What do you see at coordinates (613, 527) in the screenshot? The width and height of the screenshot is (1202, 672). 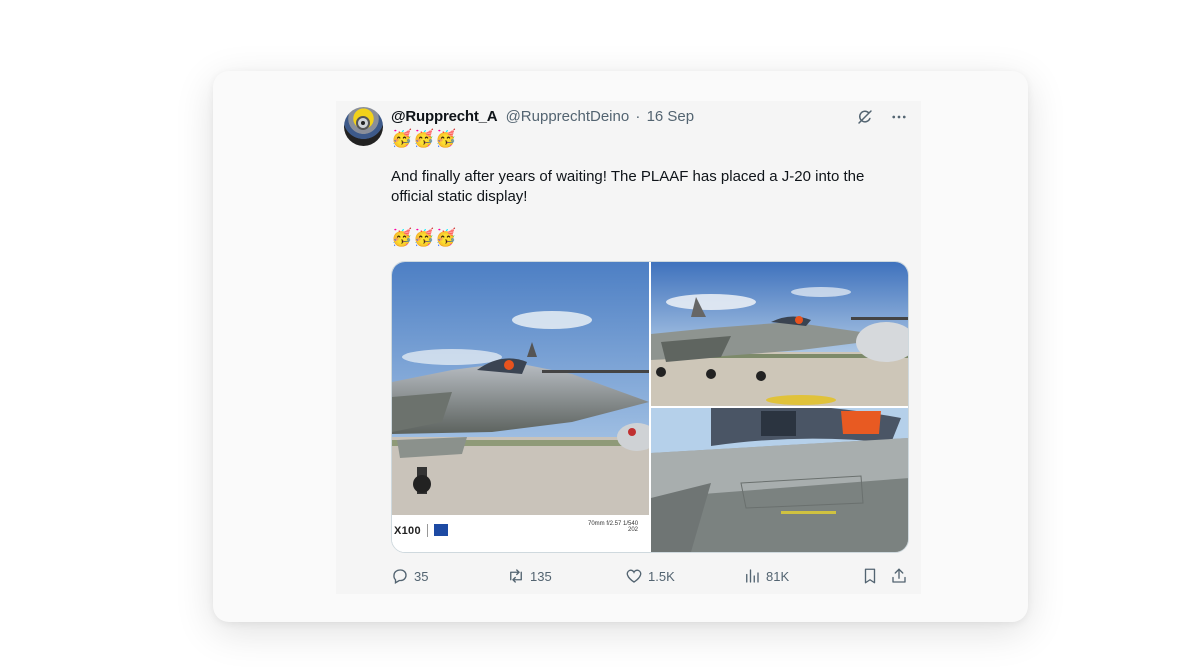 I see `watermark-spec: 70mm f/2.57 1/540 202` at bounding box center [613, 527].